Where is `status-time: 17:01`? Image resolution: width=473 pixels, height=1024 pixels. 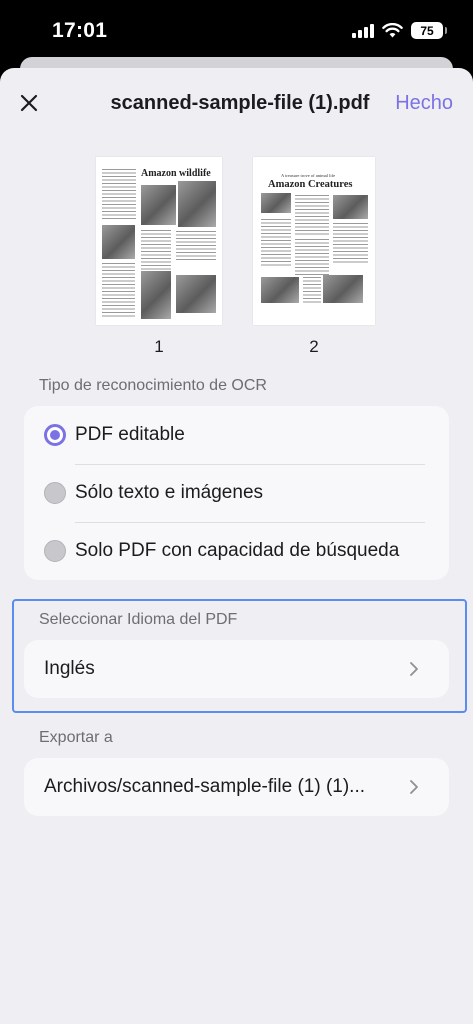
status-time: 17:01 is located at coordinates (80, 30).